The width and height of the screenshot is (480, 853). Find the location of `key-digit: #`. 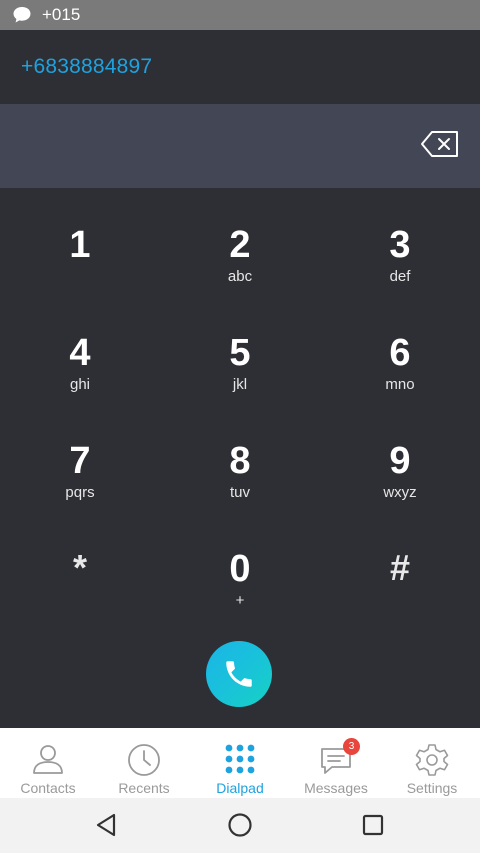

key-digit: # is located at coordinates (400, 567).